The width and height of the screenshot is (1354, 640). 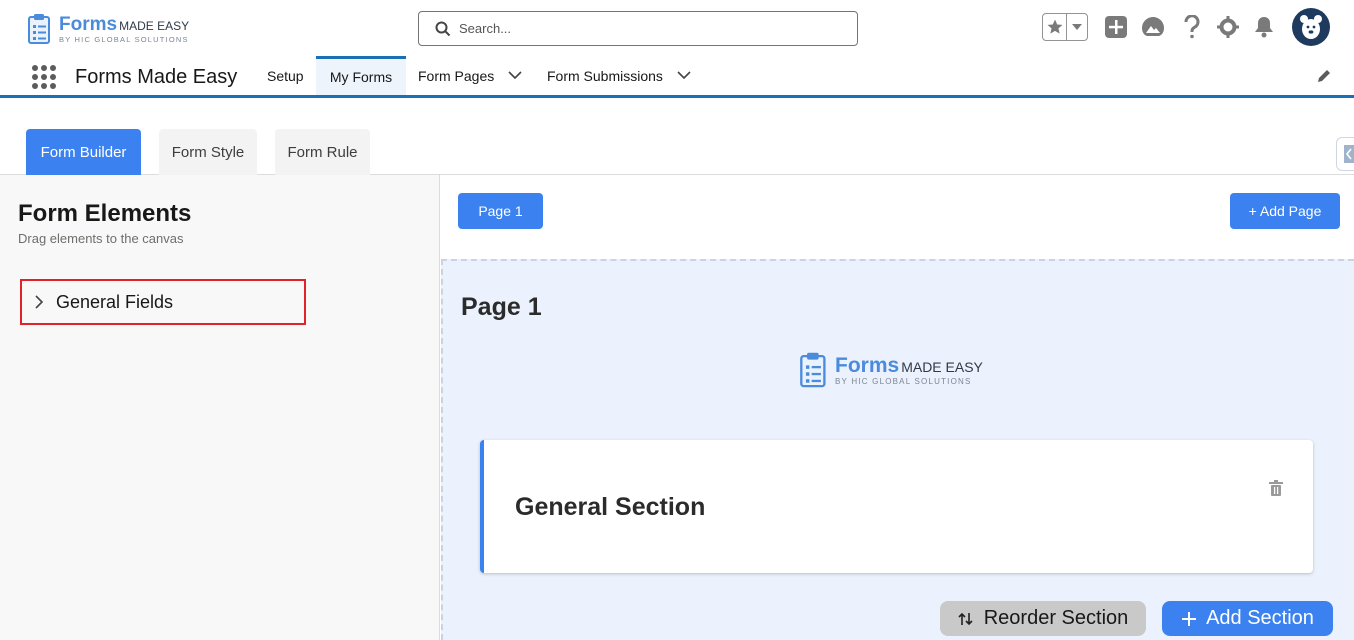 I want to click on tab-form-rule: Form Rule, so click(x=322, y=152).